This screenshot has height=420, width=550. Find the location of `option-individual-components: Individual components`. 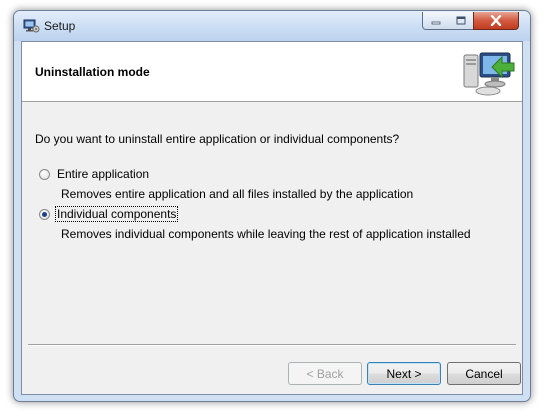

option-individual-components: Individual components is located at coordinates (109, 214).